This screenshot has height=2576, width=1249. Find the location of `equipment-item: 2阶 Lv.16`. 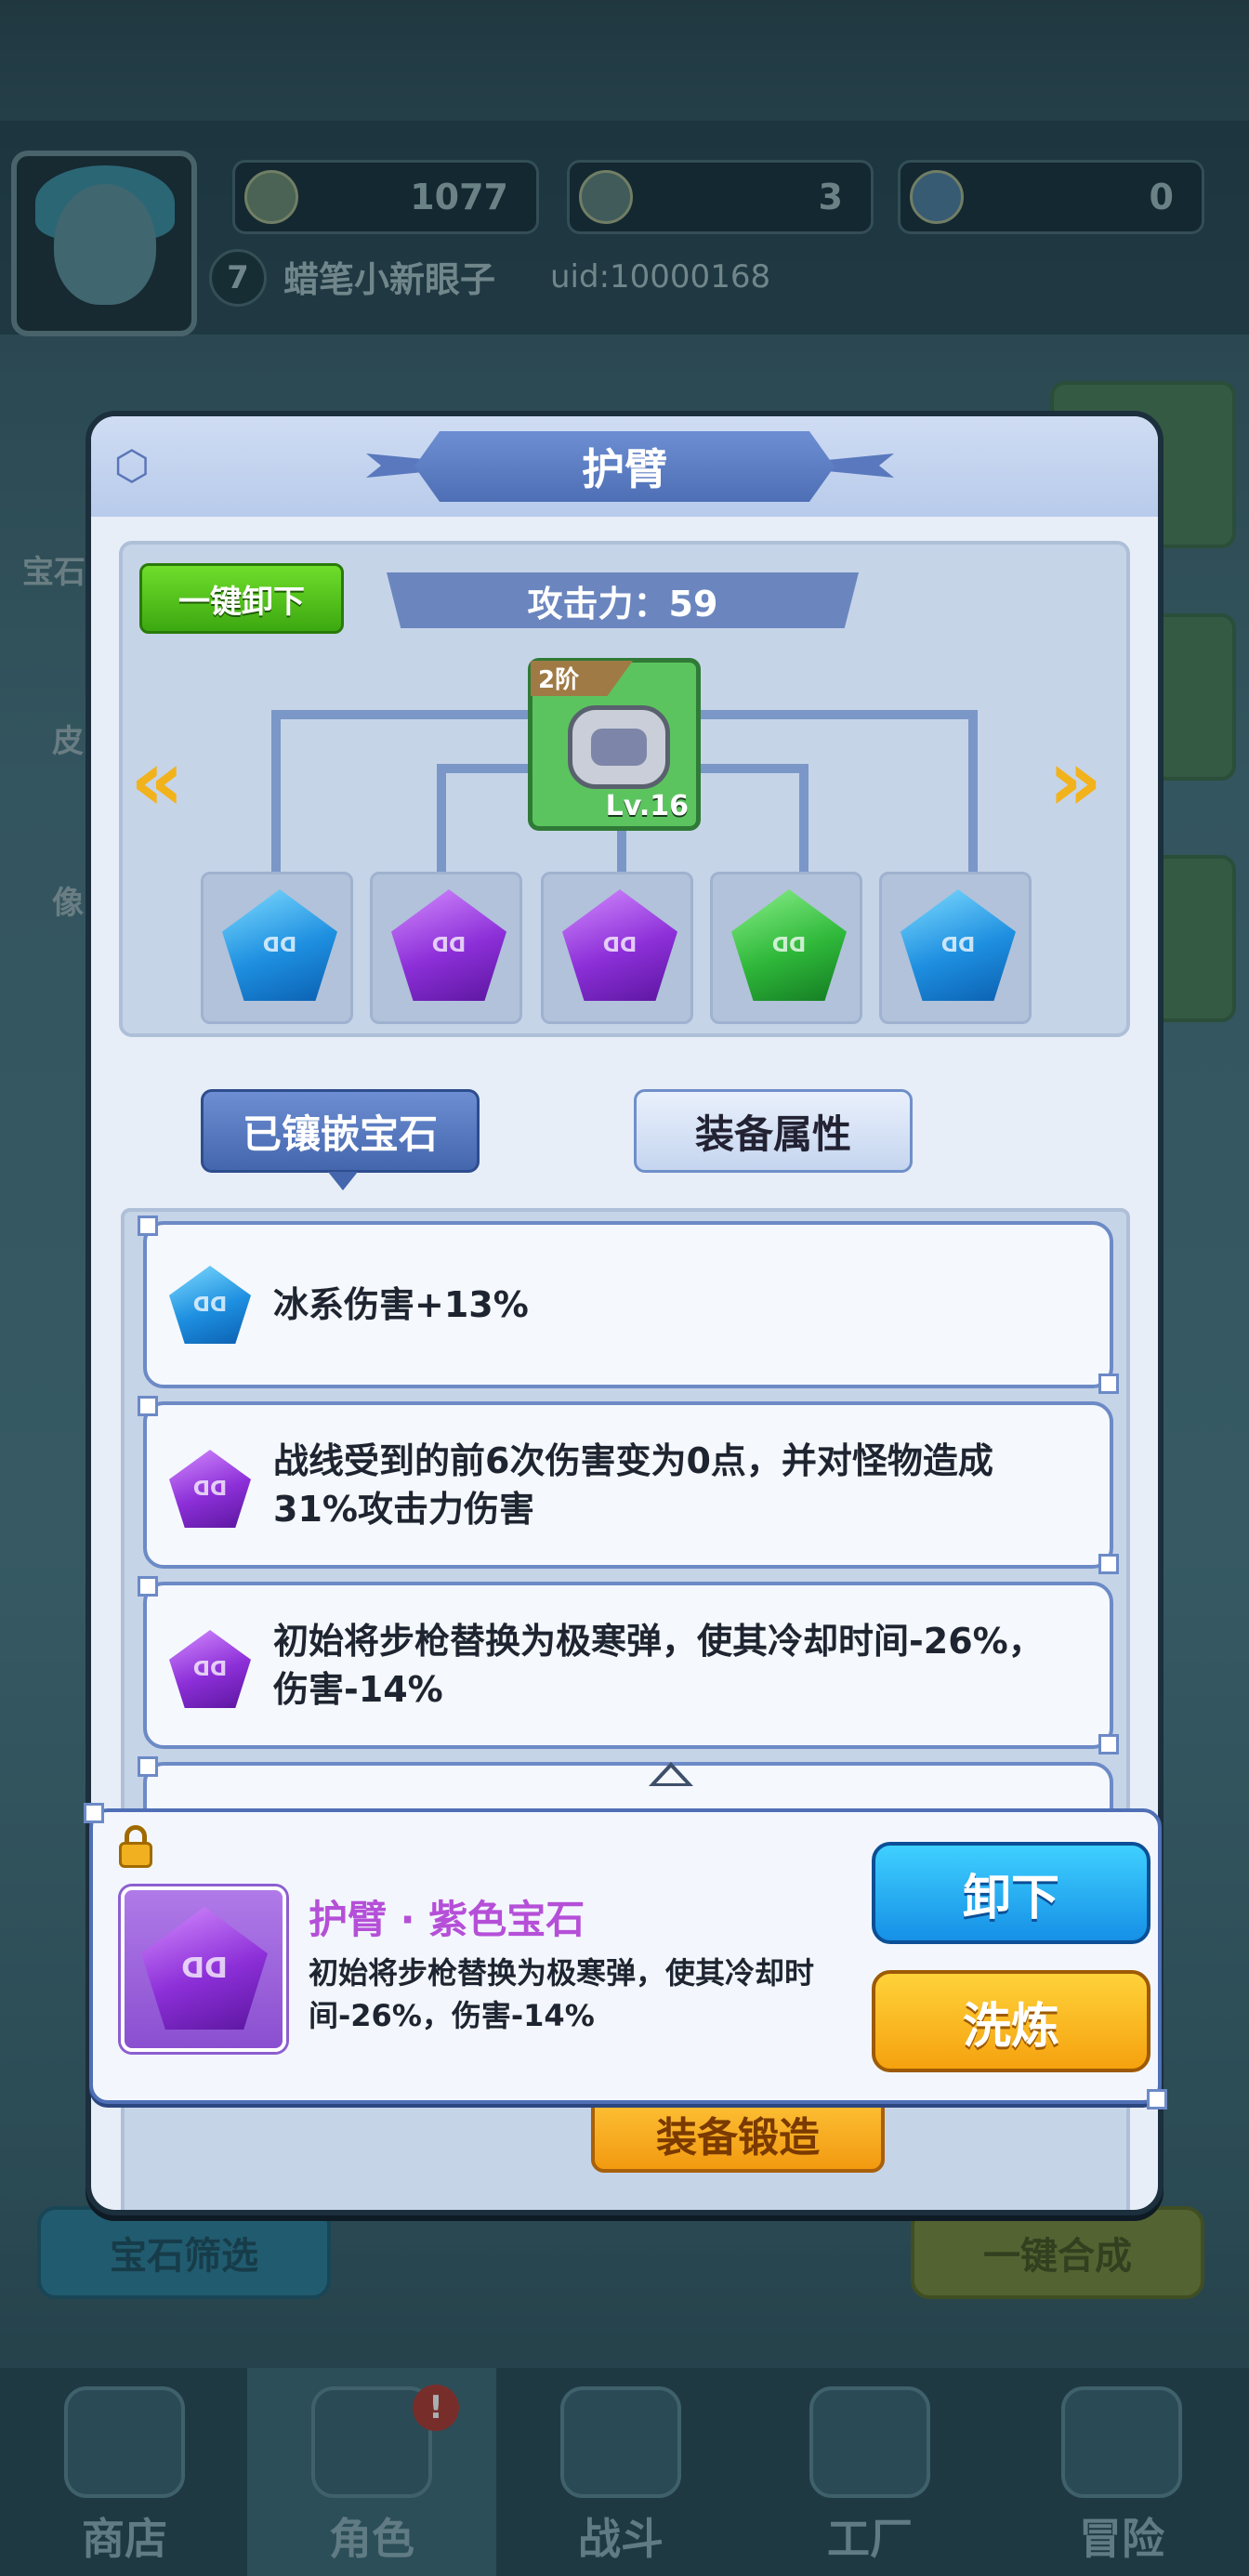

equipment-item: 2阶 Lv.16 is located at coordinates (614, 744).